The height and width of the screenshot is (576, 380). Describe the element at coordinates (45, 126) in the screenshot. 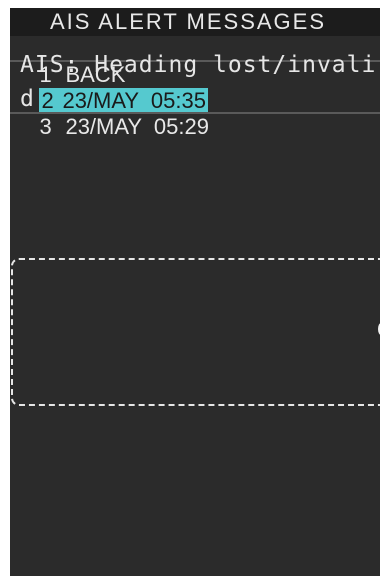

I see `menu-item-number: 3` at that location.